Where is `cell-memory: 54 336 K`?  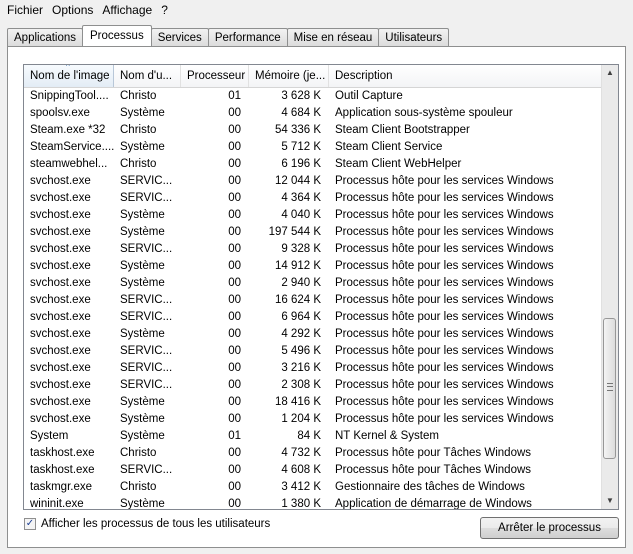
cell-memory: 54 336 K is located at coordinates (297, 130).